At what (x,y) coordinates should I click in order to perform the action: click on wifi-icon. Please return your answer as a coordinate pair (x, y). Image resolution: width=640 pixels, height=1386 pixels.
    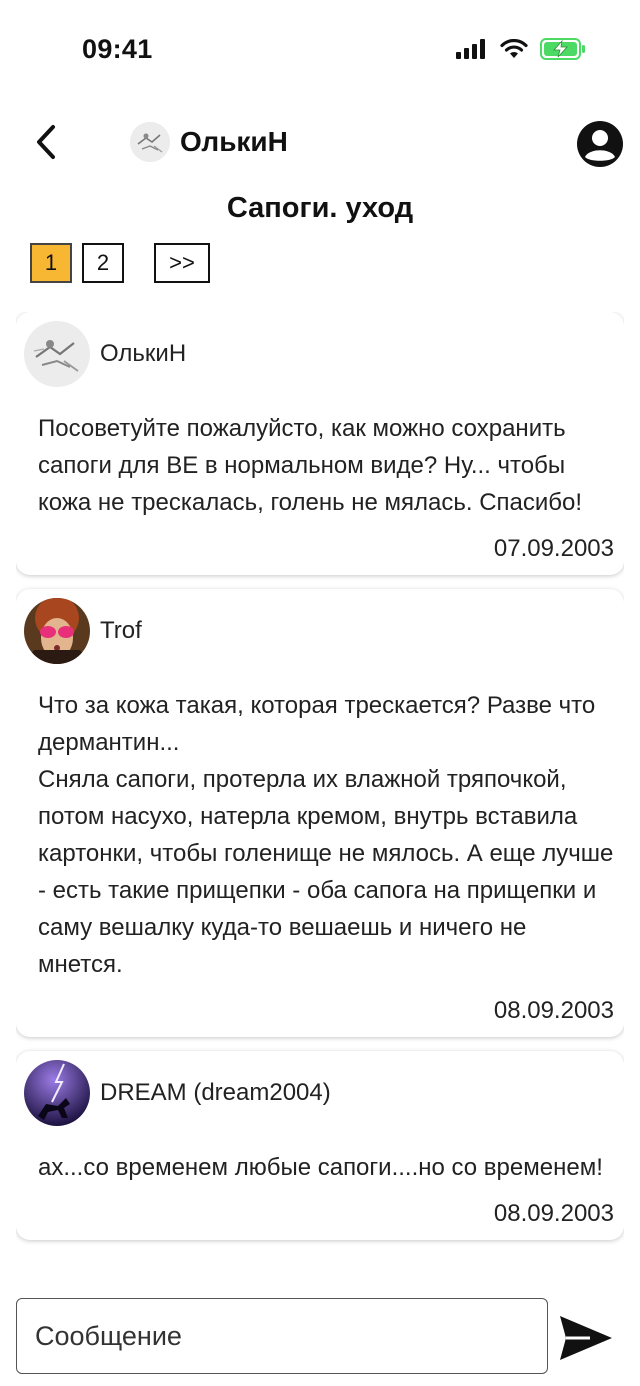
    Looking at the image, I should click on (514, 48).